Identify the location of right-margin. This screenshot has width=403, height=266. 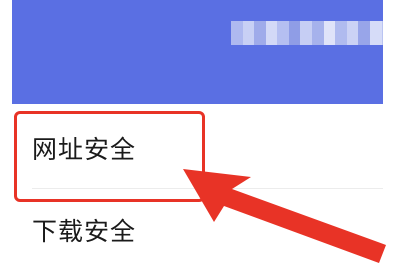
(393, 133).